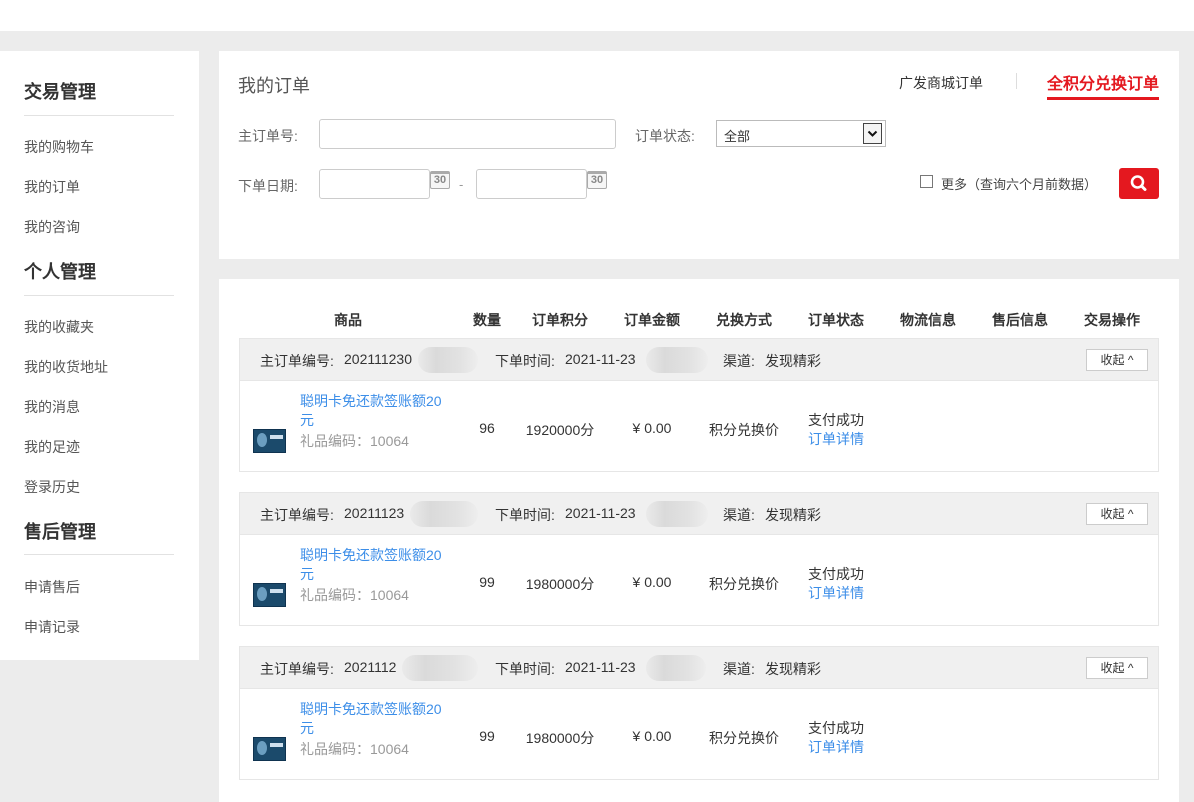 The image size is (1194, 802). Describe the element at coordinates (52, 447) in the screenshot. I see `sidebar-item-footprint: 我的足迹` at that location.